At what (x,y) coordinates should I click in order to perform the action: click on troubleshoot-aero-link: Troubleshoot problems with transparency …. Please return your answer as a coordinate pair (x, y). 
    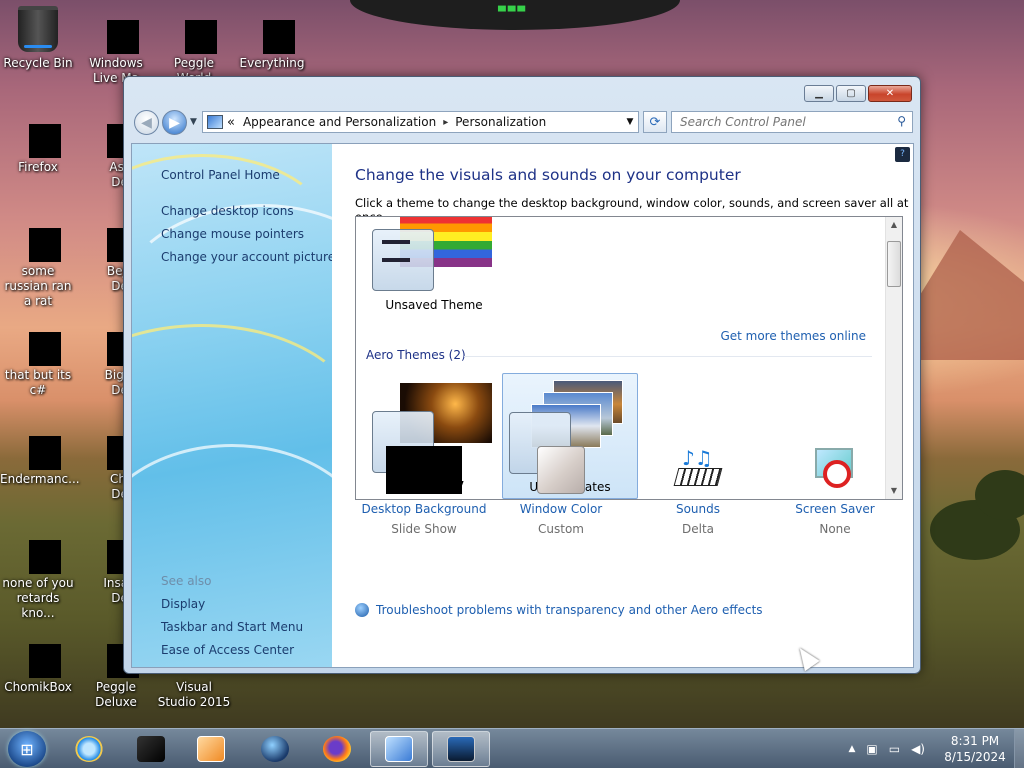
    Looking at the image, I should click on (559, 610).